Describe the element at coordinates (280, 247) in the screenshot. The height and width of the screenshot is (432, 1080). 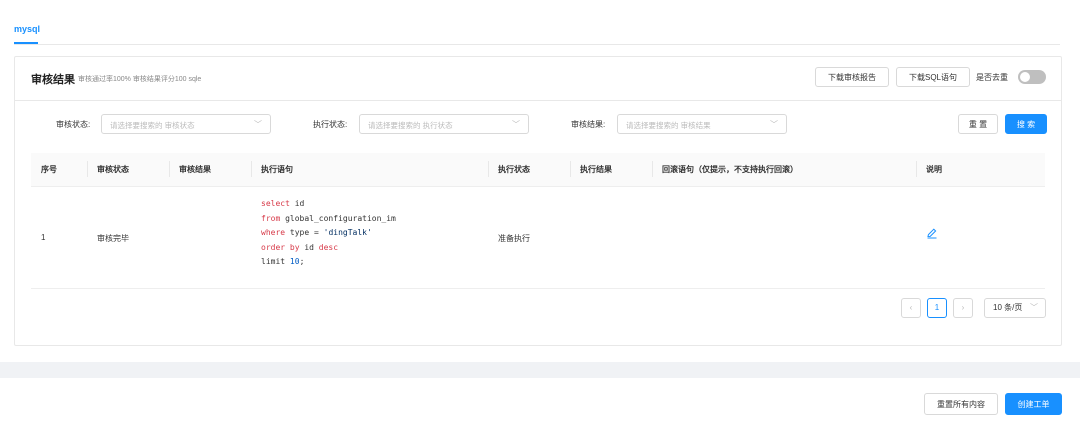
I see `sql-token: order by` at that location.